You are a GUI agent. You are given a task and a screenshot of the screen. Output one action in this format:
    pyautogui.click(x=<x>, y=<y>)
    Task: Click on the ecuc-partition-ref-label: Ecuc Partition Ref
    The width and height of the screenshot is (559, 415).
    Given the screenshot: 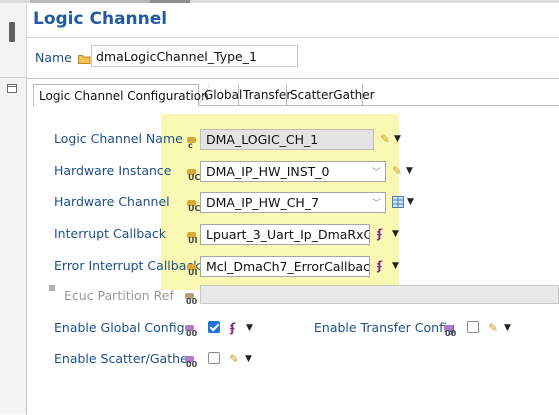 What is the action you would take?
    pyautogui.click(x=119, y=295)
    